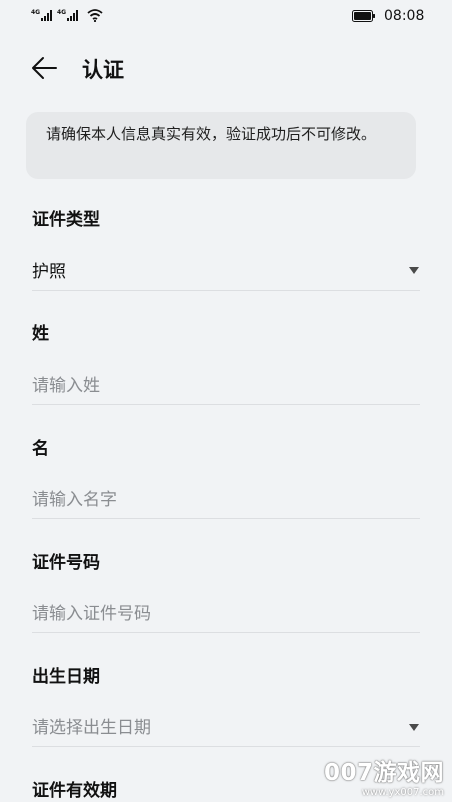  What do you see at coordinates (66, 677) in the screenshot?
I see `birth-date-label: 出生日期` at bounding box center [66, 677].